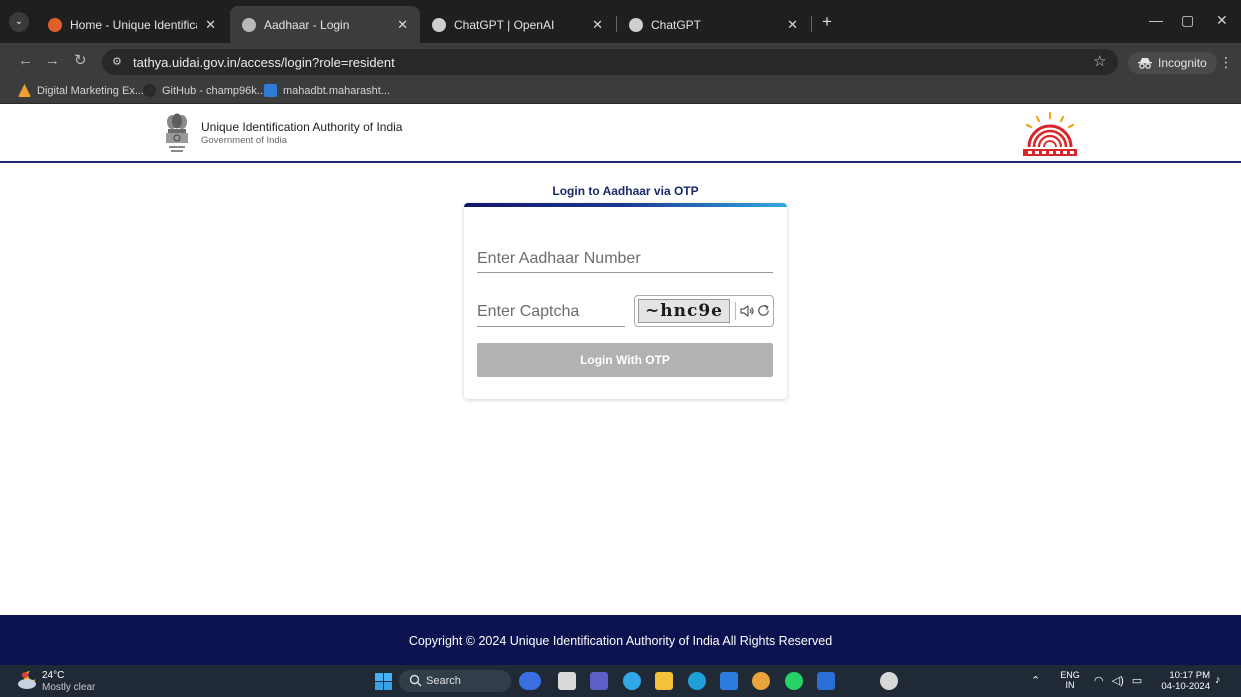 The height and width of the screenshot is (697, 1241). I want to click on aadhaar-logo, so click(1050, 133).